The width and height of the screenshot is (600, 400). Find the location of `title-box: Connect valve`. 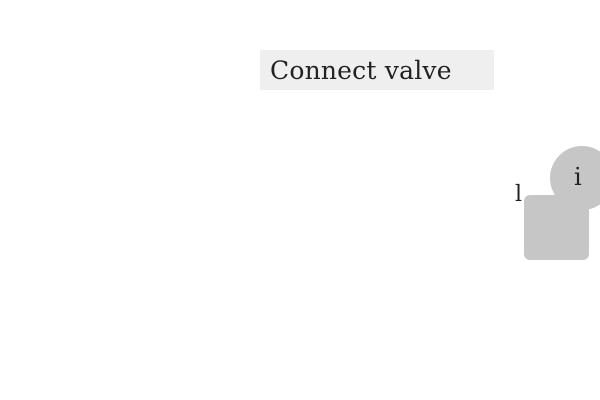

title-box: Connect valve is located at coordinates (377, 70).